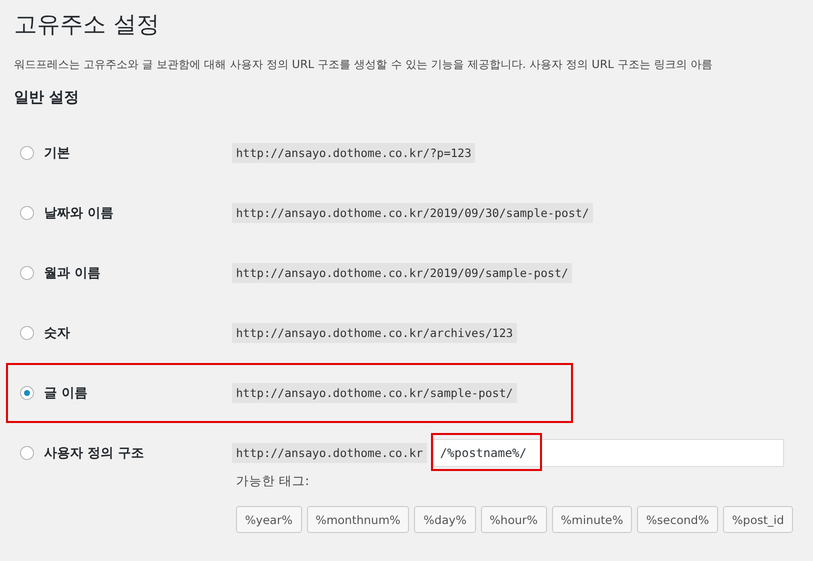 This screenshot has width=813, height=561. I want to click on url-example: http://ansayo.dothome.co.kr/sample-post/, so click(374, 393).